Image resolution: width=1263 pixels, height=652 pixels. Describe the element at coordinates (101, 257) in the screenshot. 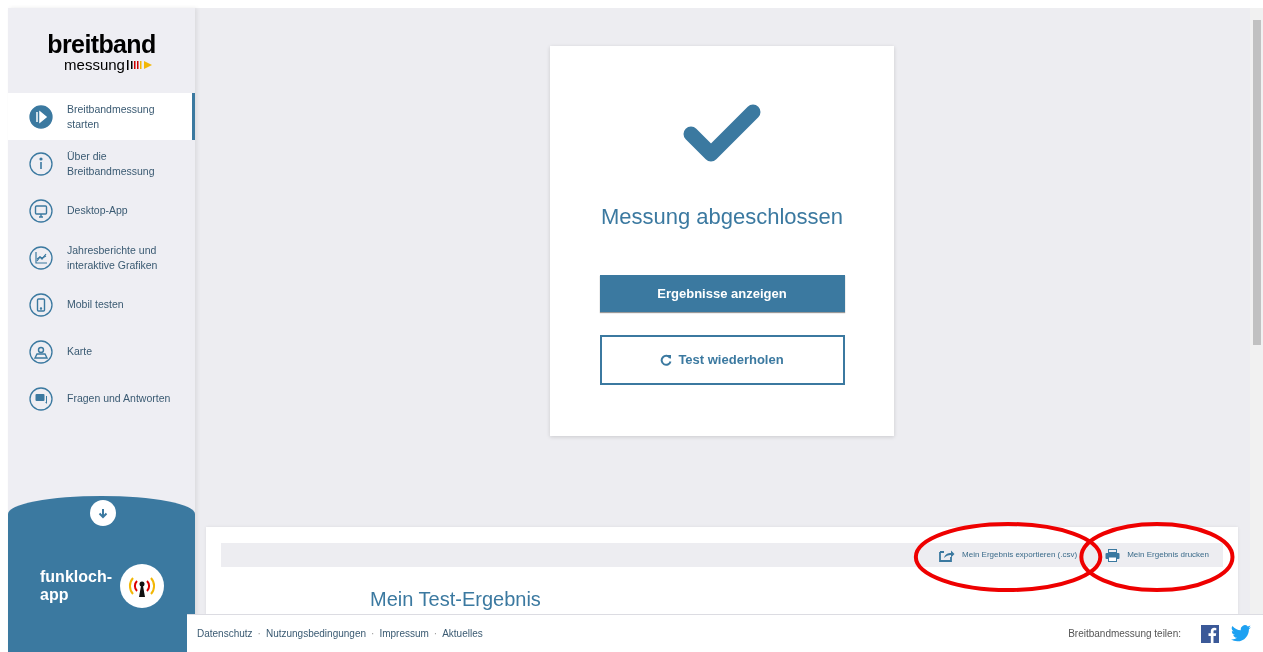

I see `nav-item: Jahresberichte und interaktive Grafiken` at that location.